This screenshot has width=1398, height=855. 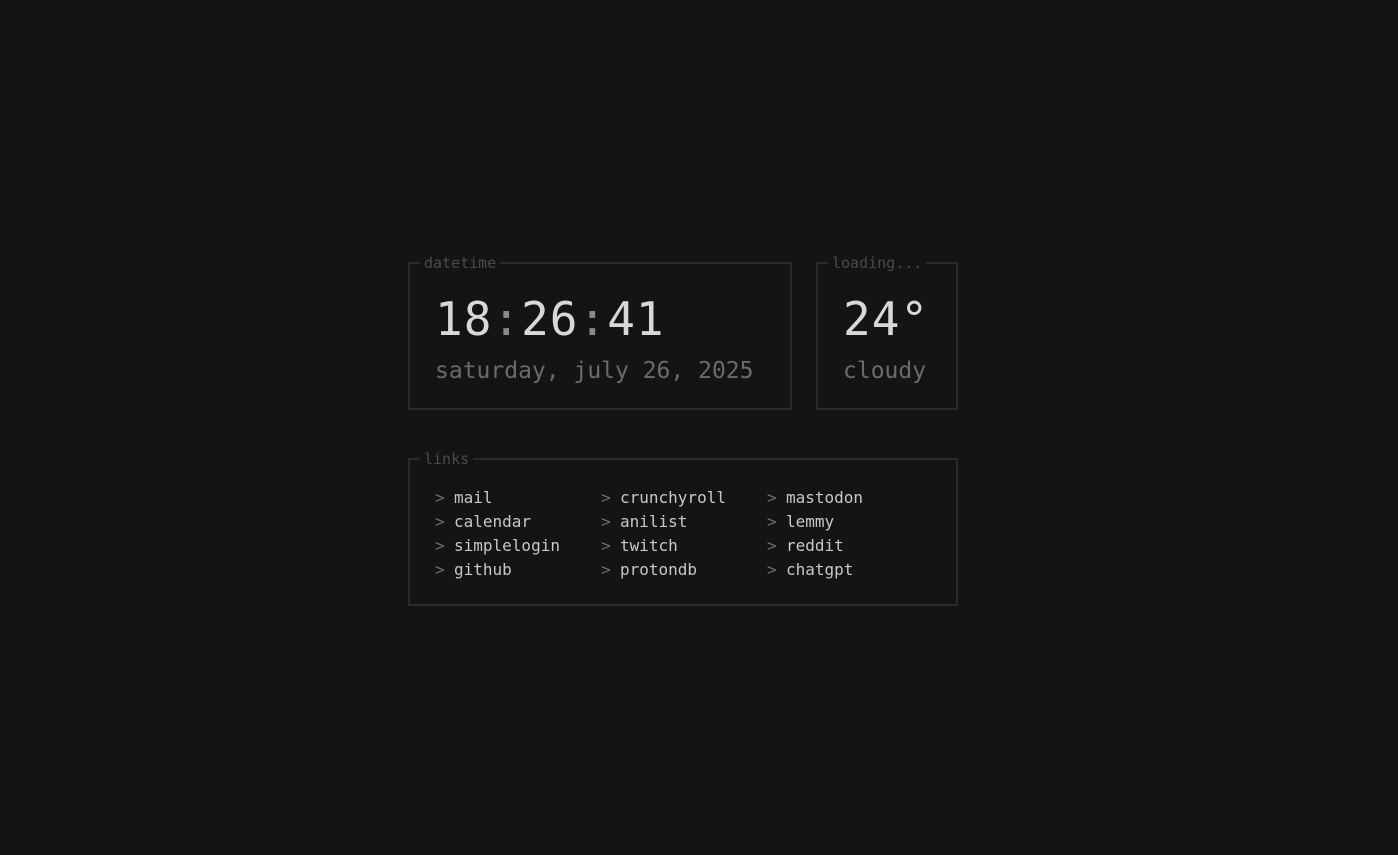 I want to click on clock-seconds: 41, so click(x=636, y=319).